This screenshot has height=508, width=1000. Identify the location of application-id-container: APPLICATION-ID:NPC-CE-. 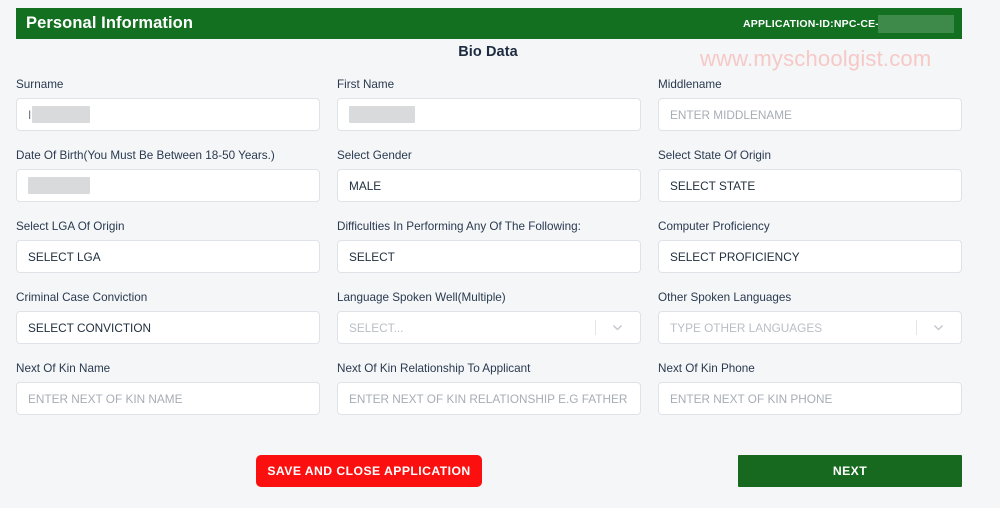
(848, 23).